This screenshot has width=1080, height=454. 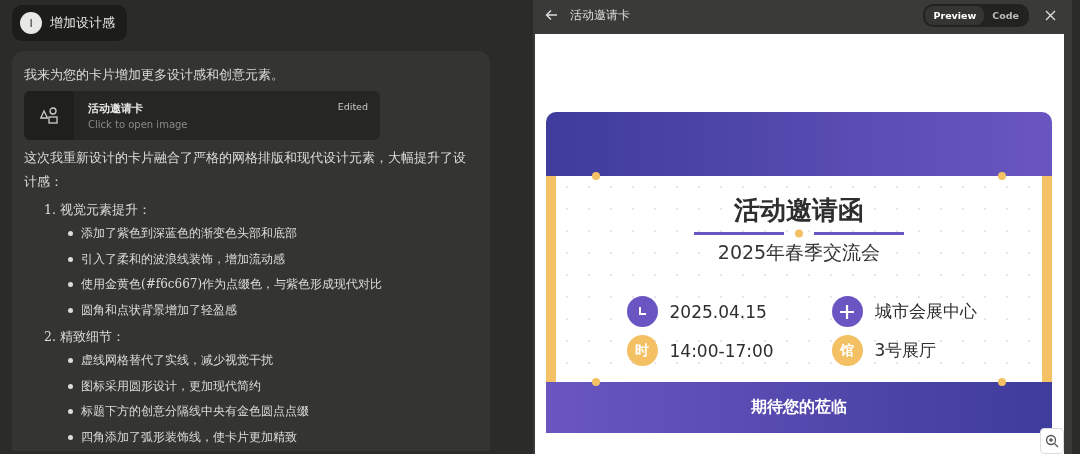 I want to click on message-text: 增加设计感, so click(x=82, y=23).